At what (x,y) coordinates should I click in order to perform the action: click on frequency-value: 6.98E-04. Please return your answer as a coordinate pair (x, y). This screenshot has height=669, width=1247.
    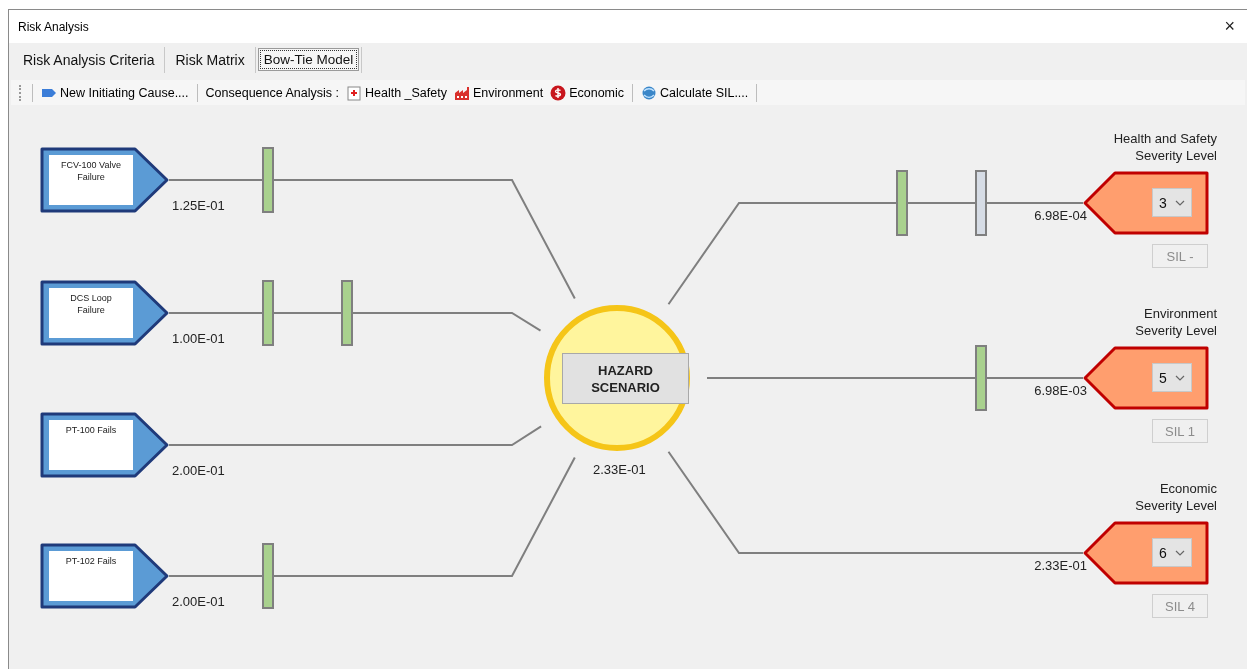
    Looking at the image, I should click on (1060, 215).